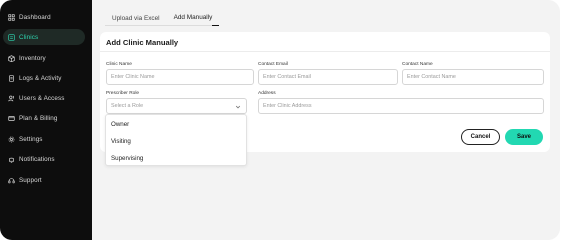 Image resolution: width=562 pixels, height=240 pixels. Describe the element at coordinates (11, 98) in the screenshot. I see `users-icon` at that location.